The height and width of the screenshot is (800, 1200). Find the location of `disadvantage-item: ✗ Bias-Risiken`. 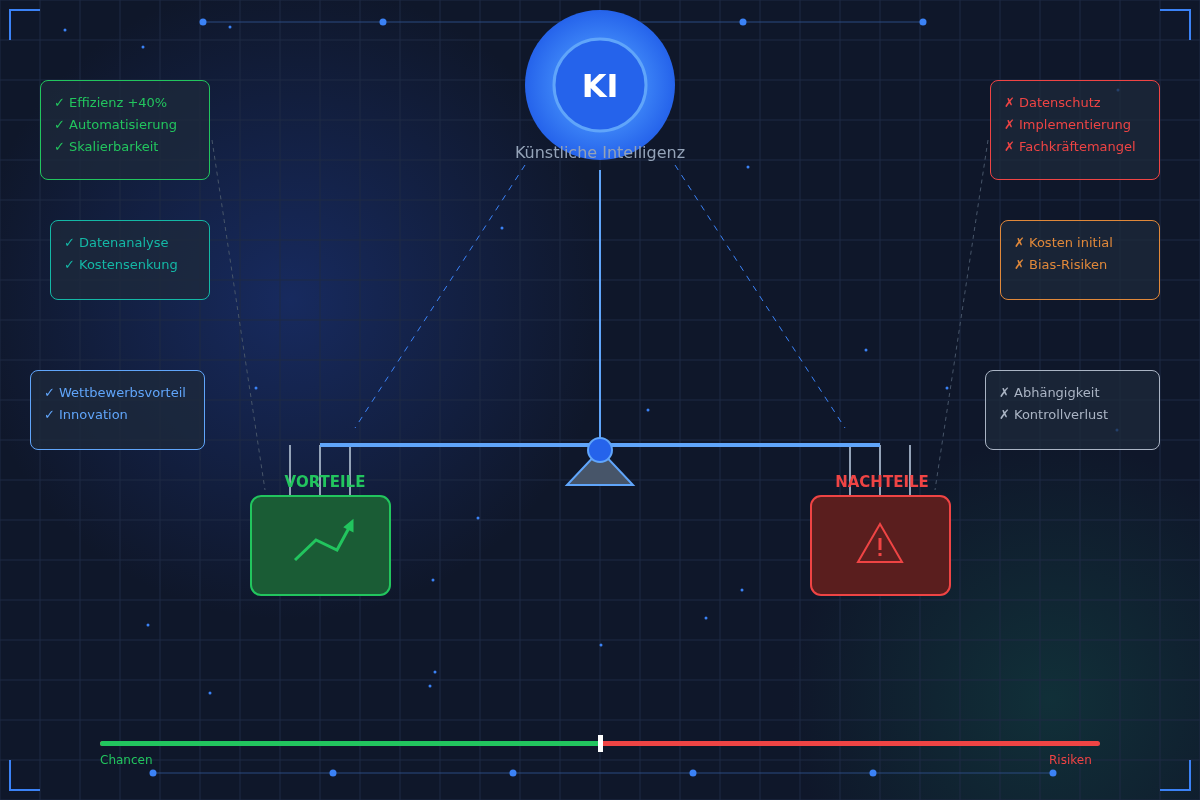

disadvantage-item: ✗ Bias-Risiken is located at coordinates (1061, 265).